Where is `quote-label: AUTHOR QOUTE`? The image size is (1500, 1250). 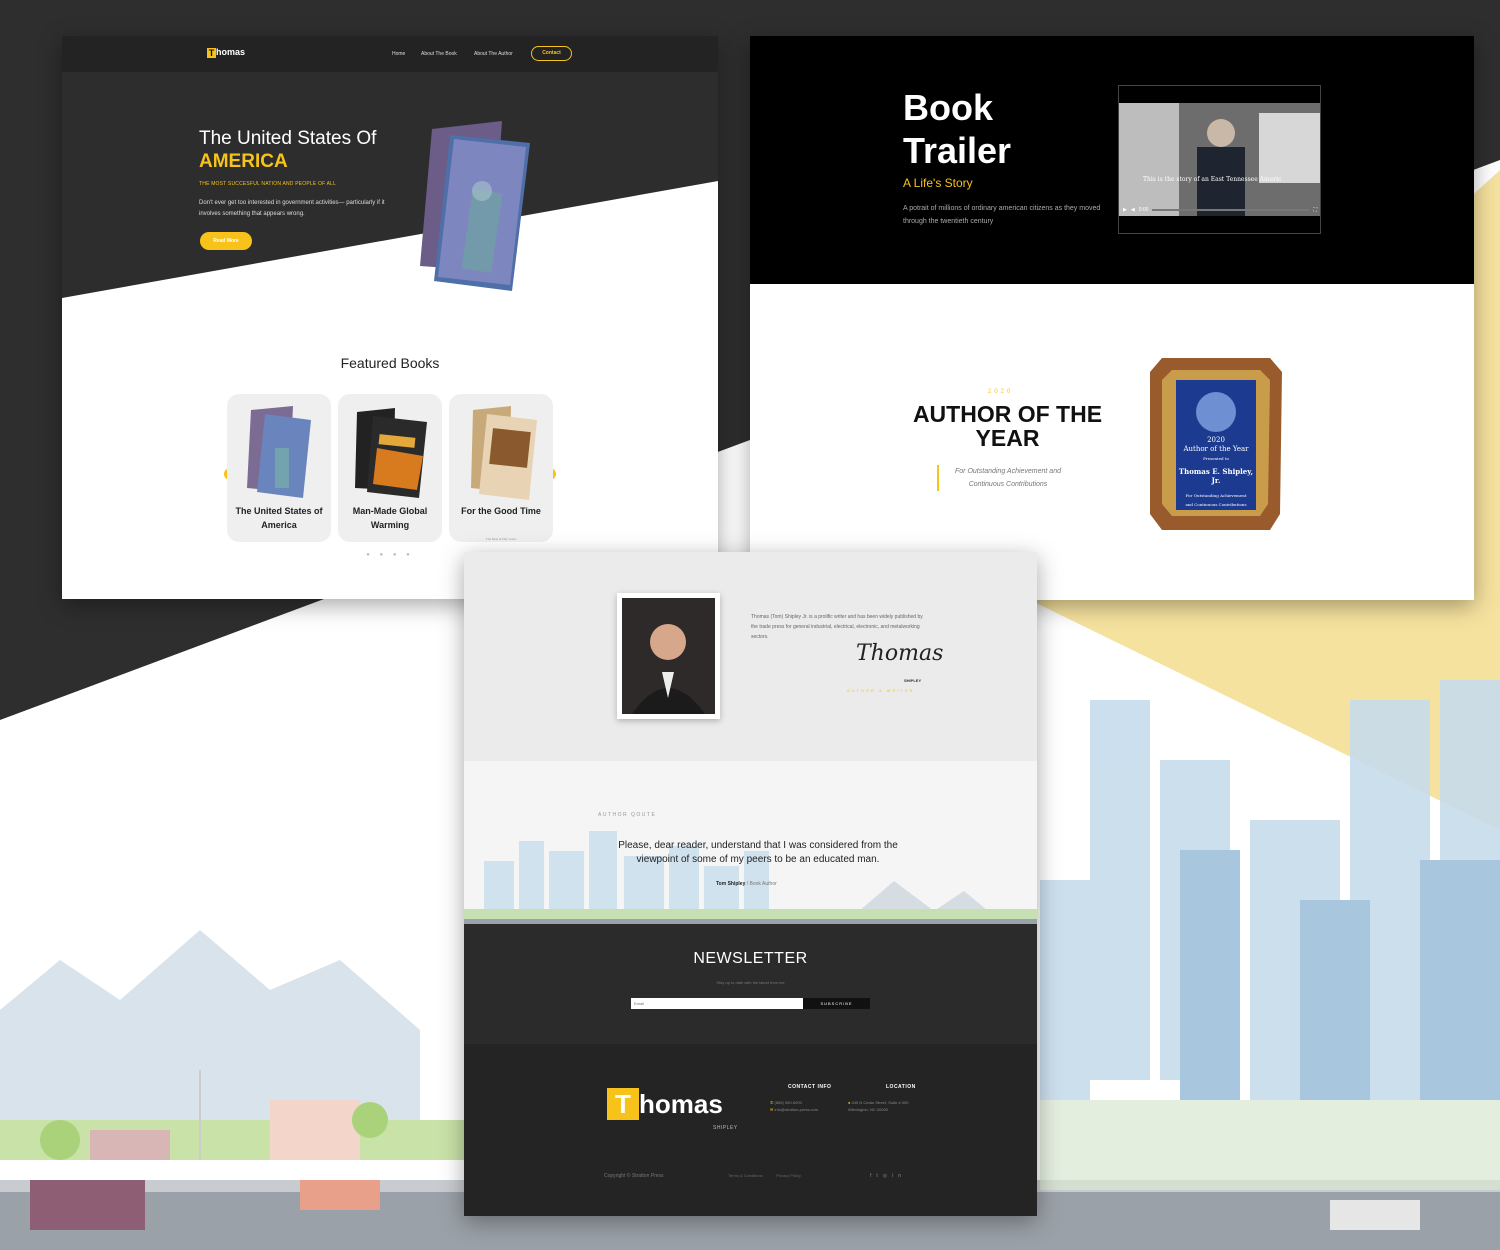
quote-label: AUTHOR QOUTE is located at coordinates (627, 815).